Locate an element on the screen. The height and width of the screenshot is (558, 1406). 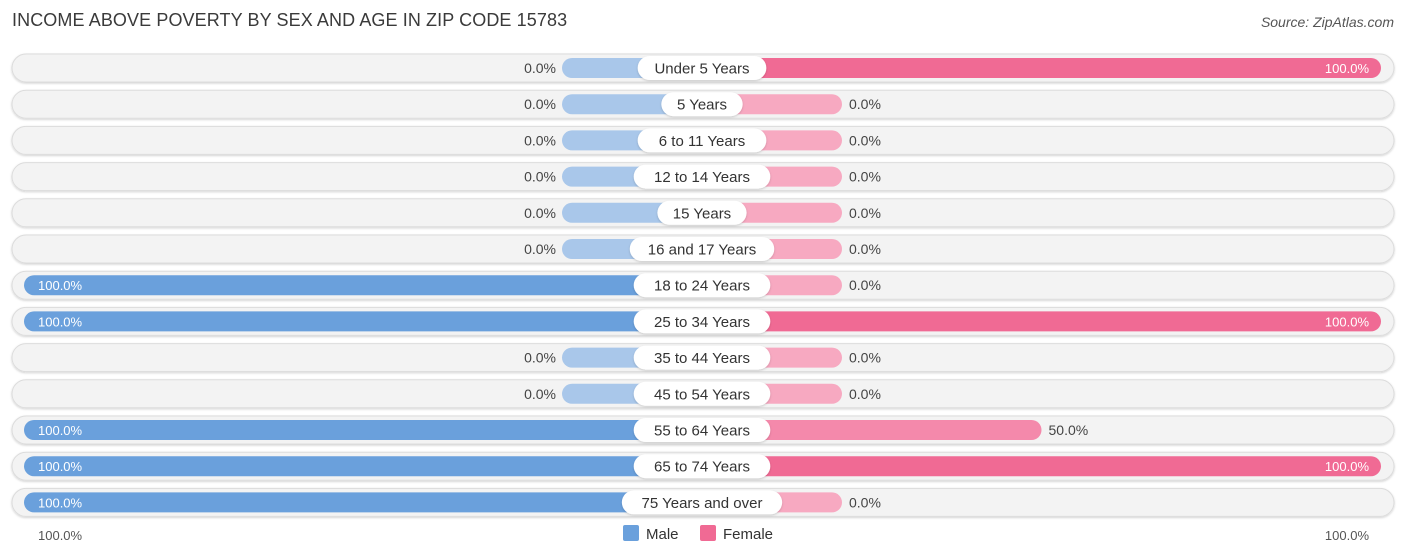
category-label: 35 to 44 Years is located at coordinates (702, 358).